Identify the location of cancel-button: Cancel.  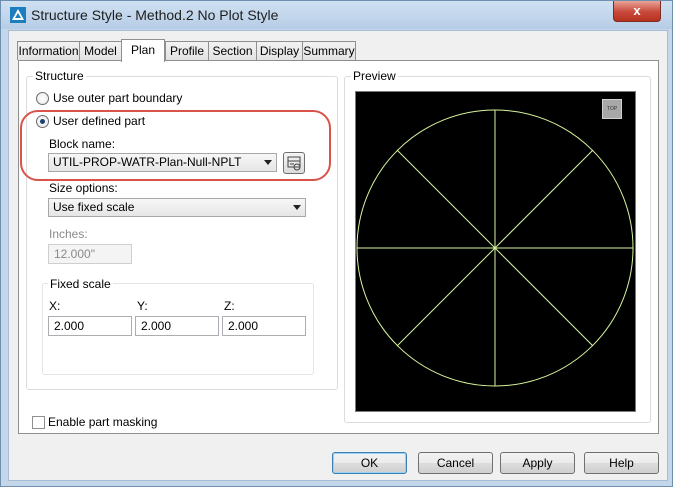
(455, 463).